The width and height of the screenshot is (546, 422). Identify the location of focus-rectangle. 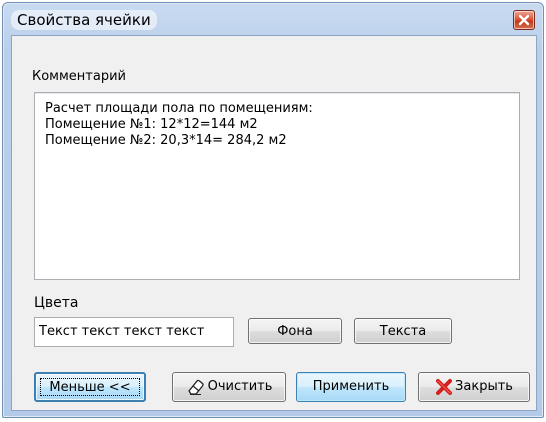
(90, 387).